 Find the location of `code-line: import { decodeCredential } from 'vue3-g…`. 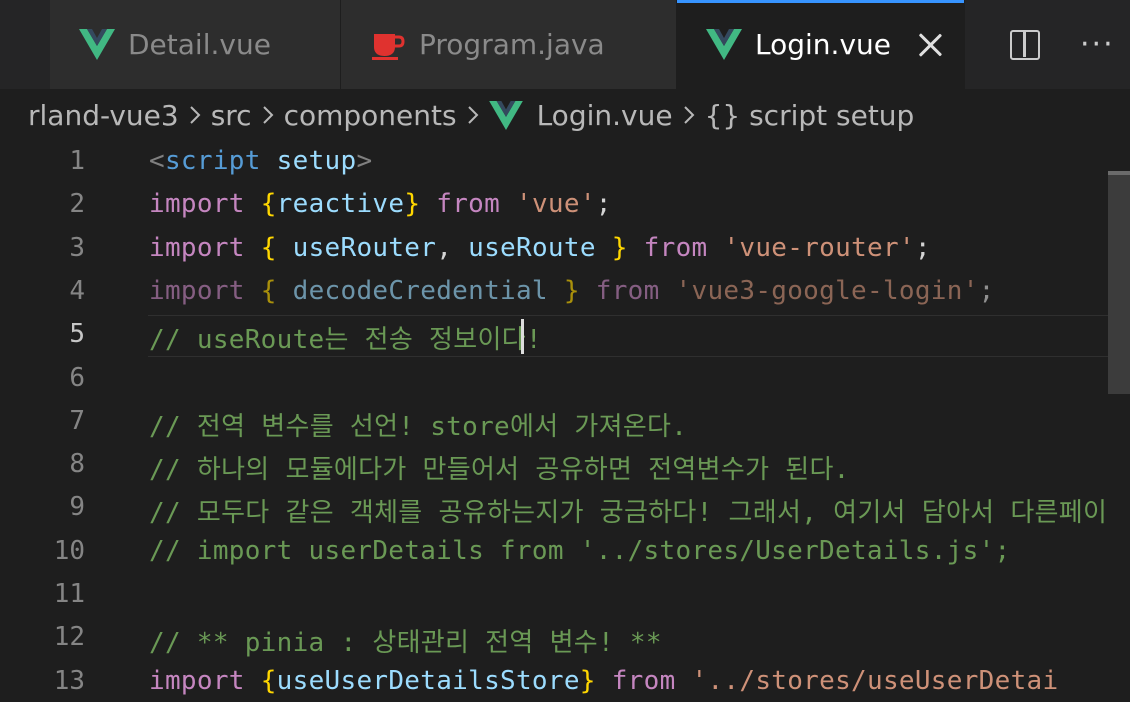

code-line: import { decodeCredential } from 'vue3-g… is located at coordinates (572, 291).